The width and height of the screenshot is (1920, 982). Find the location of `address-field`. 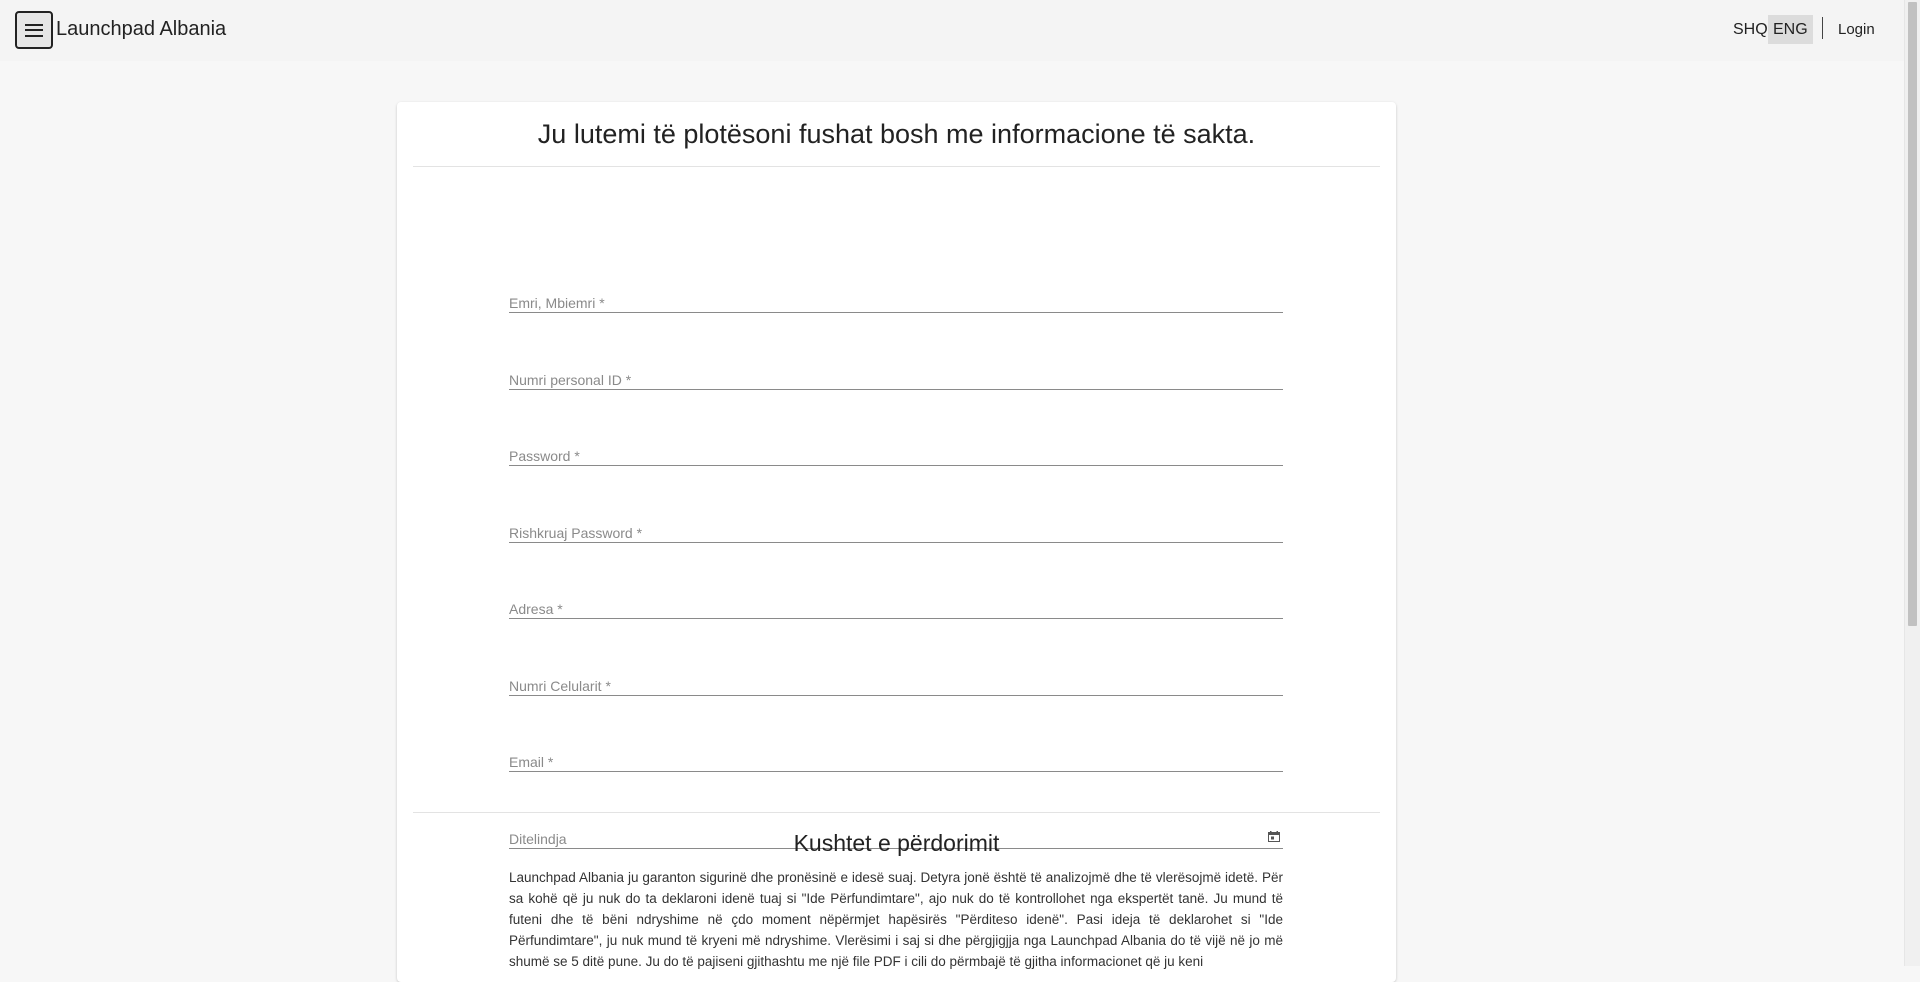

address-field is located at coordinates (896, 603).